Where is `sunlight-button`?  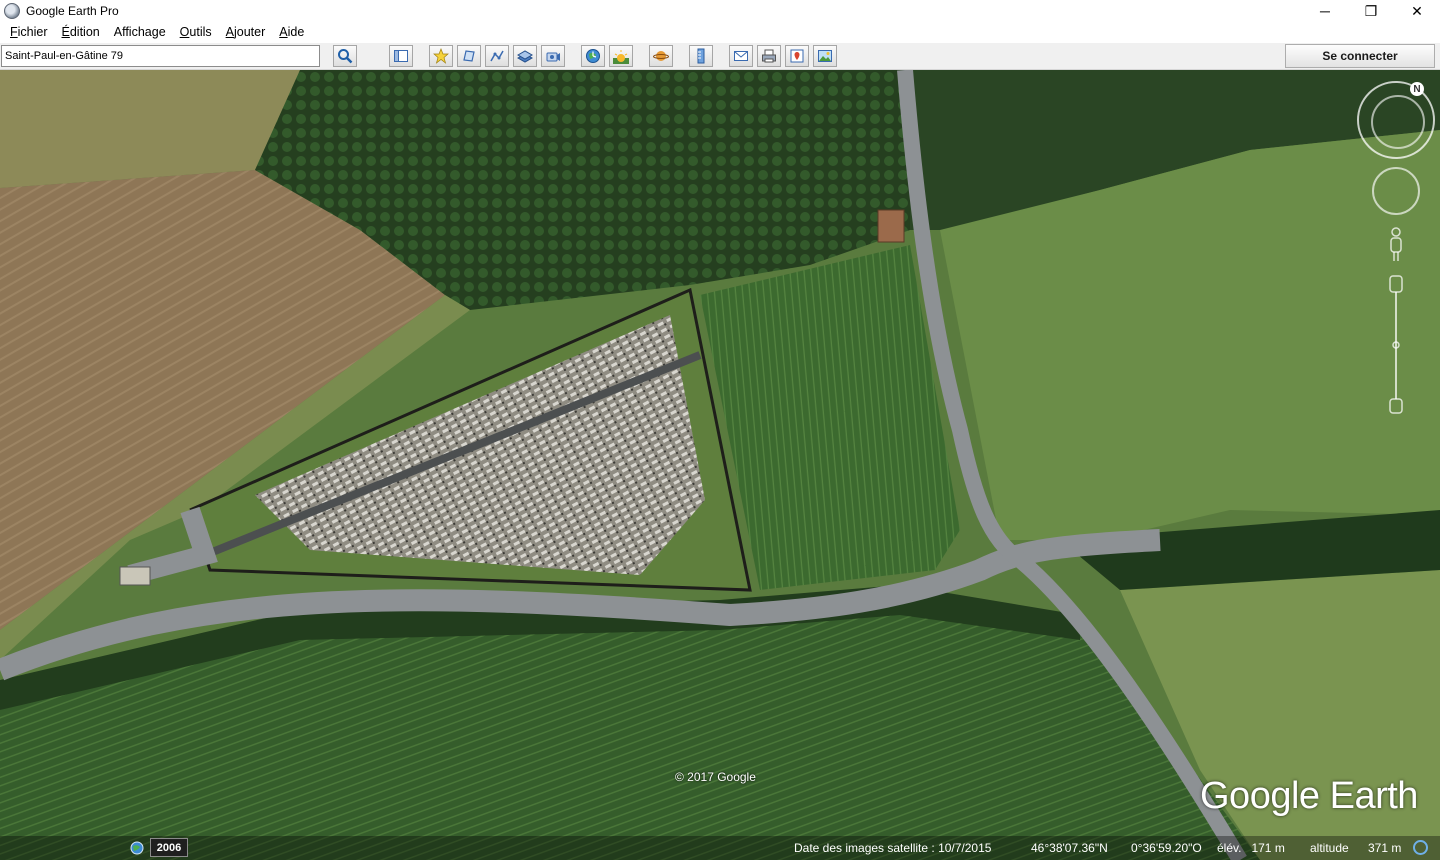
sunlight-button is located at coordinates (621, 56).